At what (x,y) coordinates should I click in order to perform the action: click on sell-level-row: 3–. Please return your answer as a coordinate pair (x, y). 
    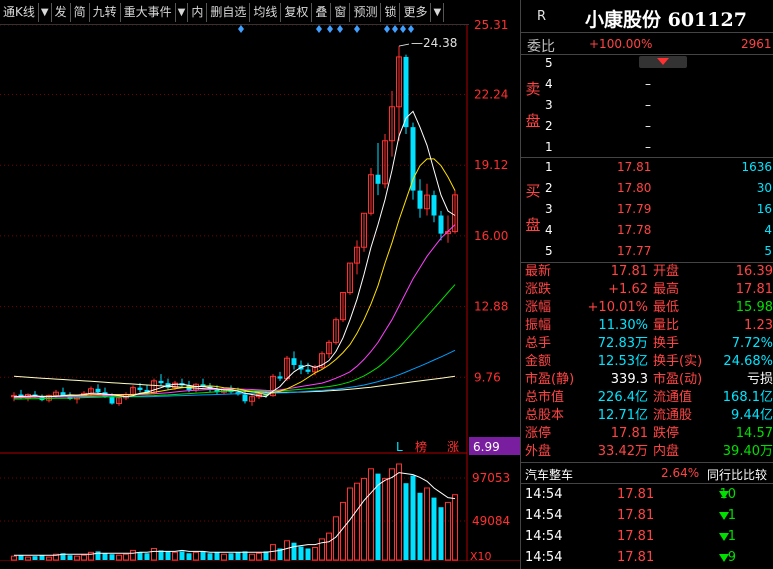
    Looking at the image, I should click on (647, 105).